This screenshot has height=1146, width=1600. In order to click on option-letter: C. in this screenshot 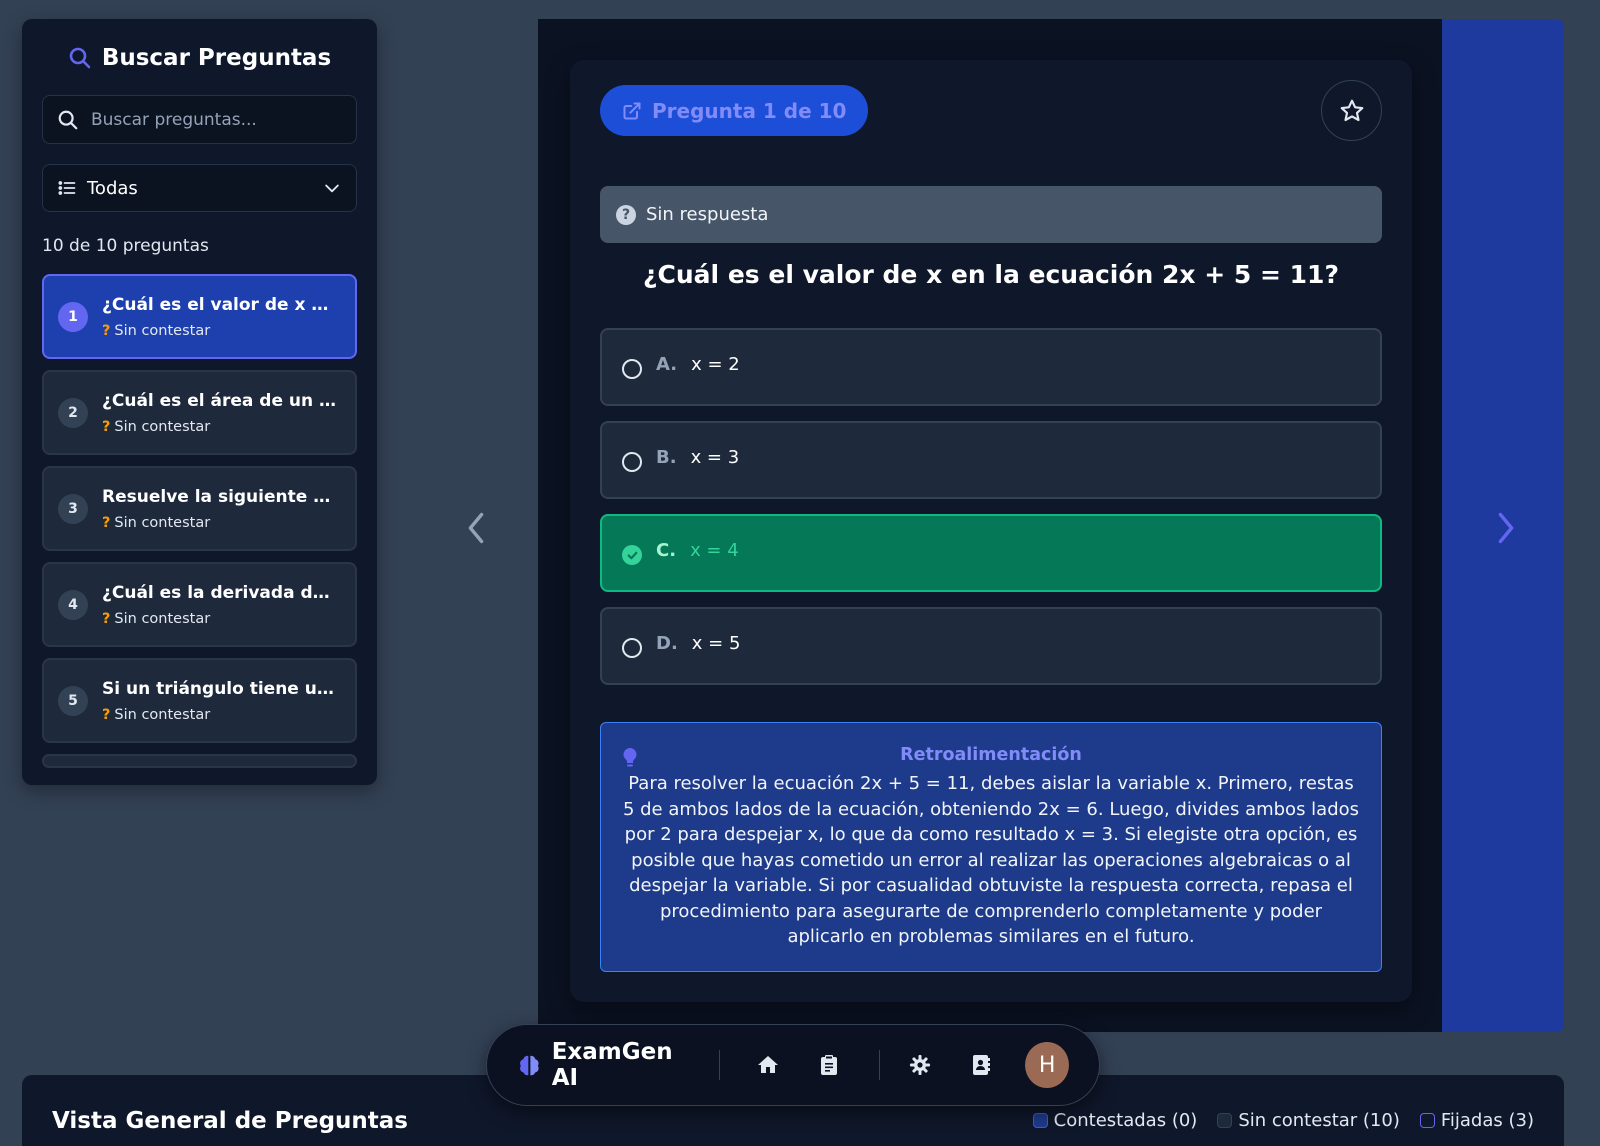, I will do `click(666, 550)`.